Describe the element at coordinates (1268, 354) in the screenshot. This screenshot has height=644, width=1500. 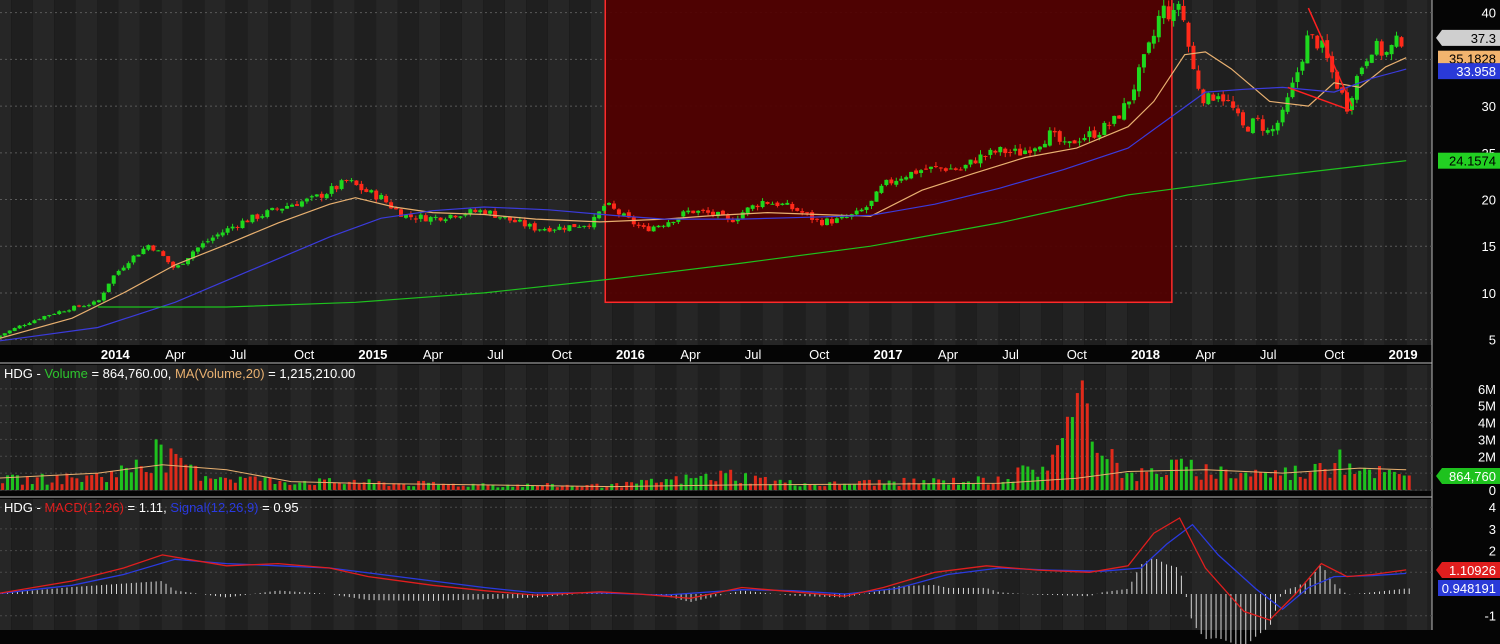
I see `x-tick-label: Jul` at that location.